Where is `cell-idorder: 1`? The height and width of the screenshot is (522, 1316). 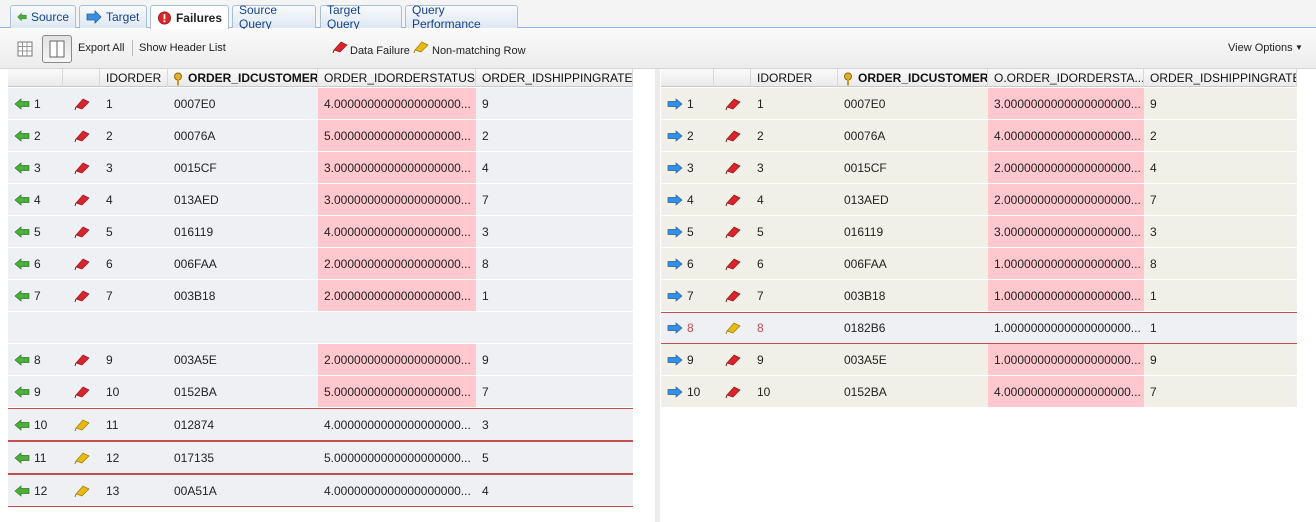
cell-idorder: 1 is located at coordinates (109, 103).